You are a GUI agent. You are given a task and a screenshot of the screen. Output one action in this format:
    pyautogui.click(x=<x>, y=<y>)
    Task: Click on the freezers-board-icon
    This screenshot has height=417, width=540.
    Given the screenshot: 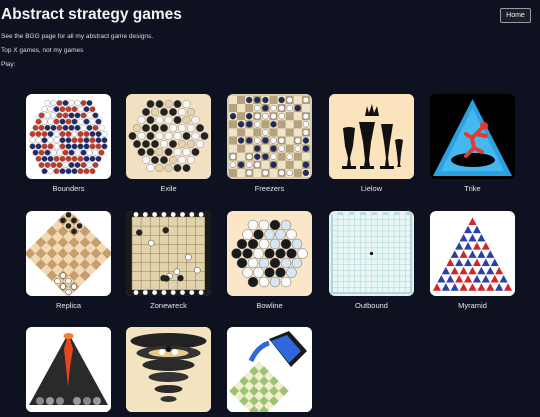 What is the action you would take?
    pyautogui.click(x=269, y=136)
    